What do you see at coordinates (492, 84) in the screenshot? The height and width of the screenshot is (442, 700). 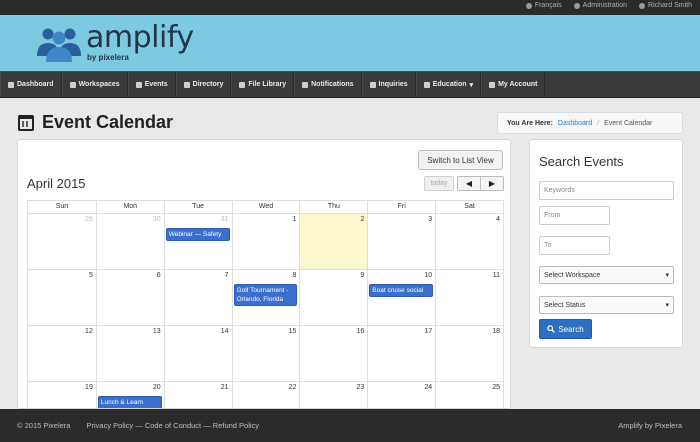 I see `user-icon` at bounding box center [492, 84].